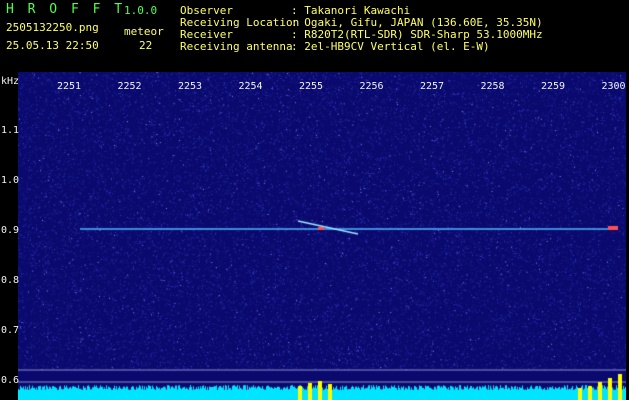 The image size is (629, 400). Describe the element at coordinates (144, 31) in the screenshot. I see `meteor-label: meteor` at that location.